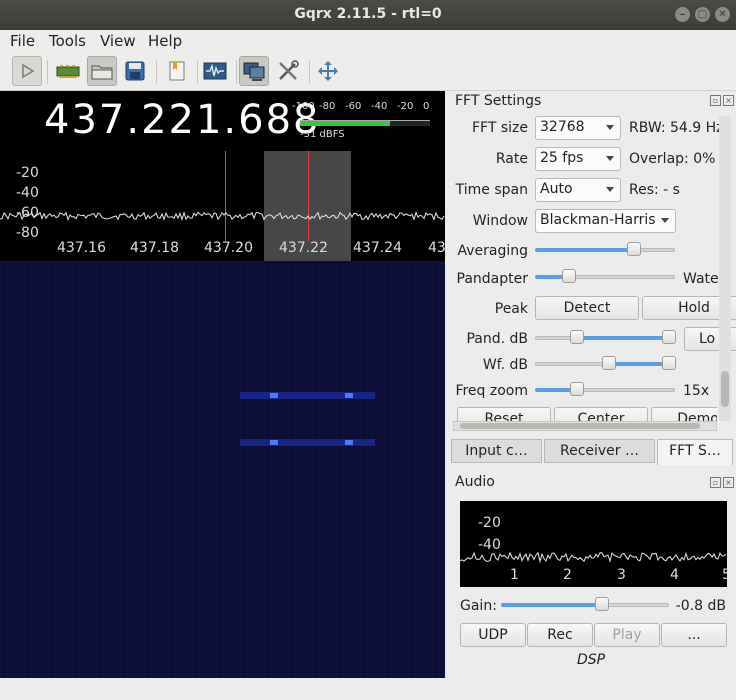 Image resolution: width=736 pixels, height=700 pixels. I want to click on rec-button: Rec, so click(560, 635).